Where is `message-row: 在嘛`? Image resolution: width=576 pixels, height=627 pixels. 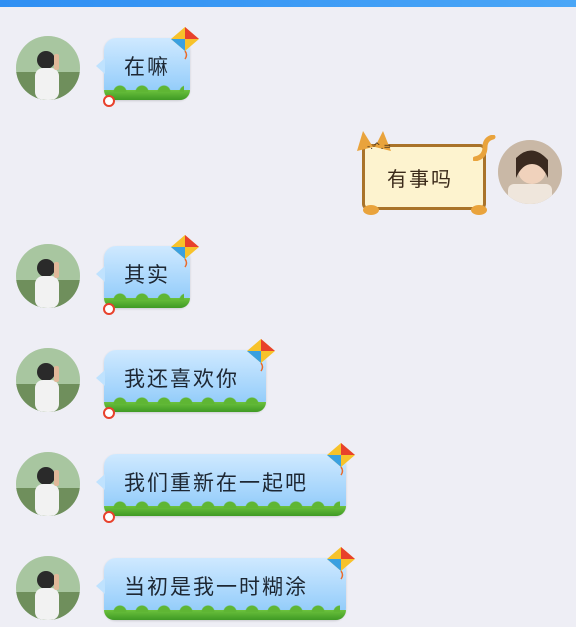
message-row: 在嘛 is located at coordinates (288, 71).